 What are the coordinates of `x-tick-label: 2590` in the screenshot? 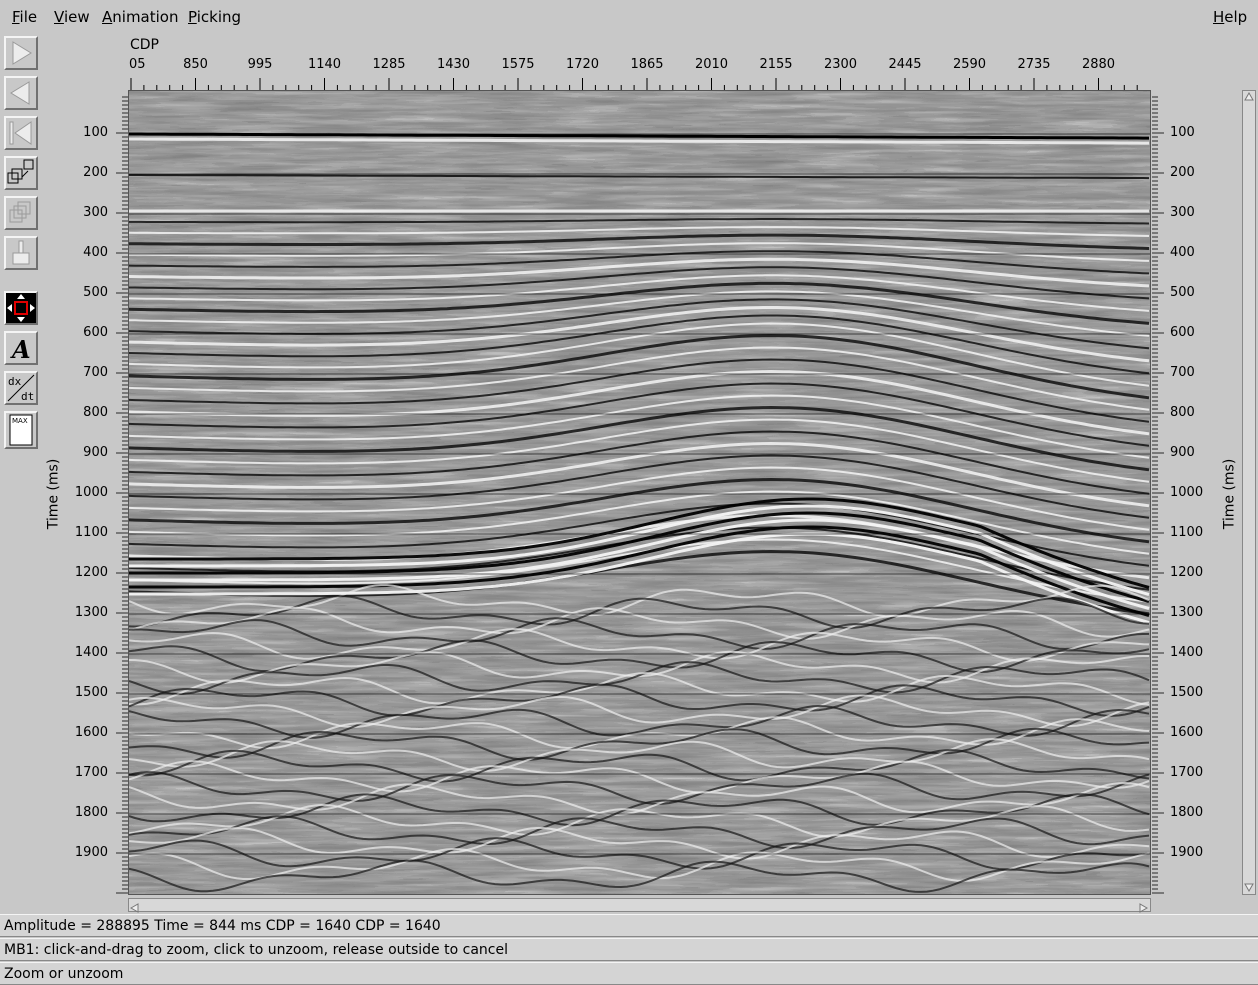 It's located at (969, 64).